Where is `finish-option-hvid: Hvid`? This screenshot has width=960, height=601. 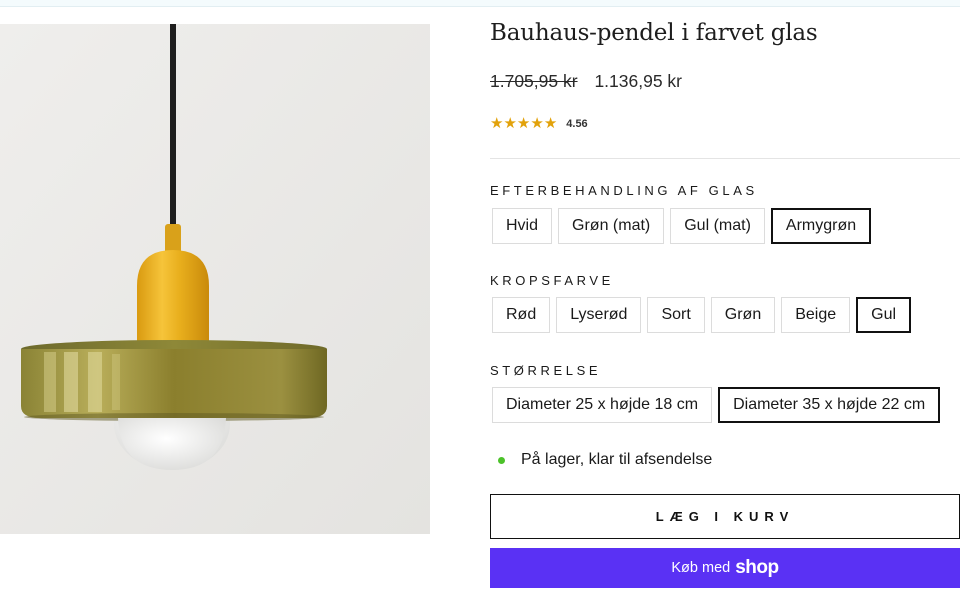 finish-option-hvid: Hvid is located at coordinates (522, 226).